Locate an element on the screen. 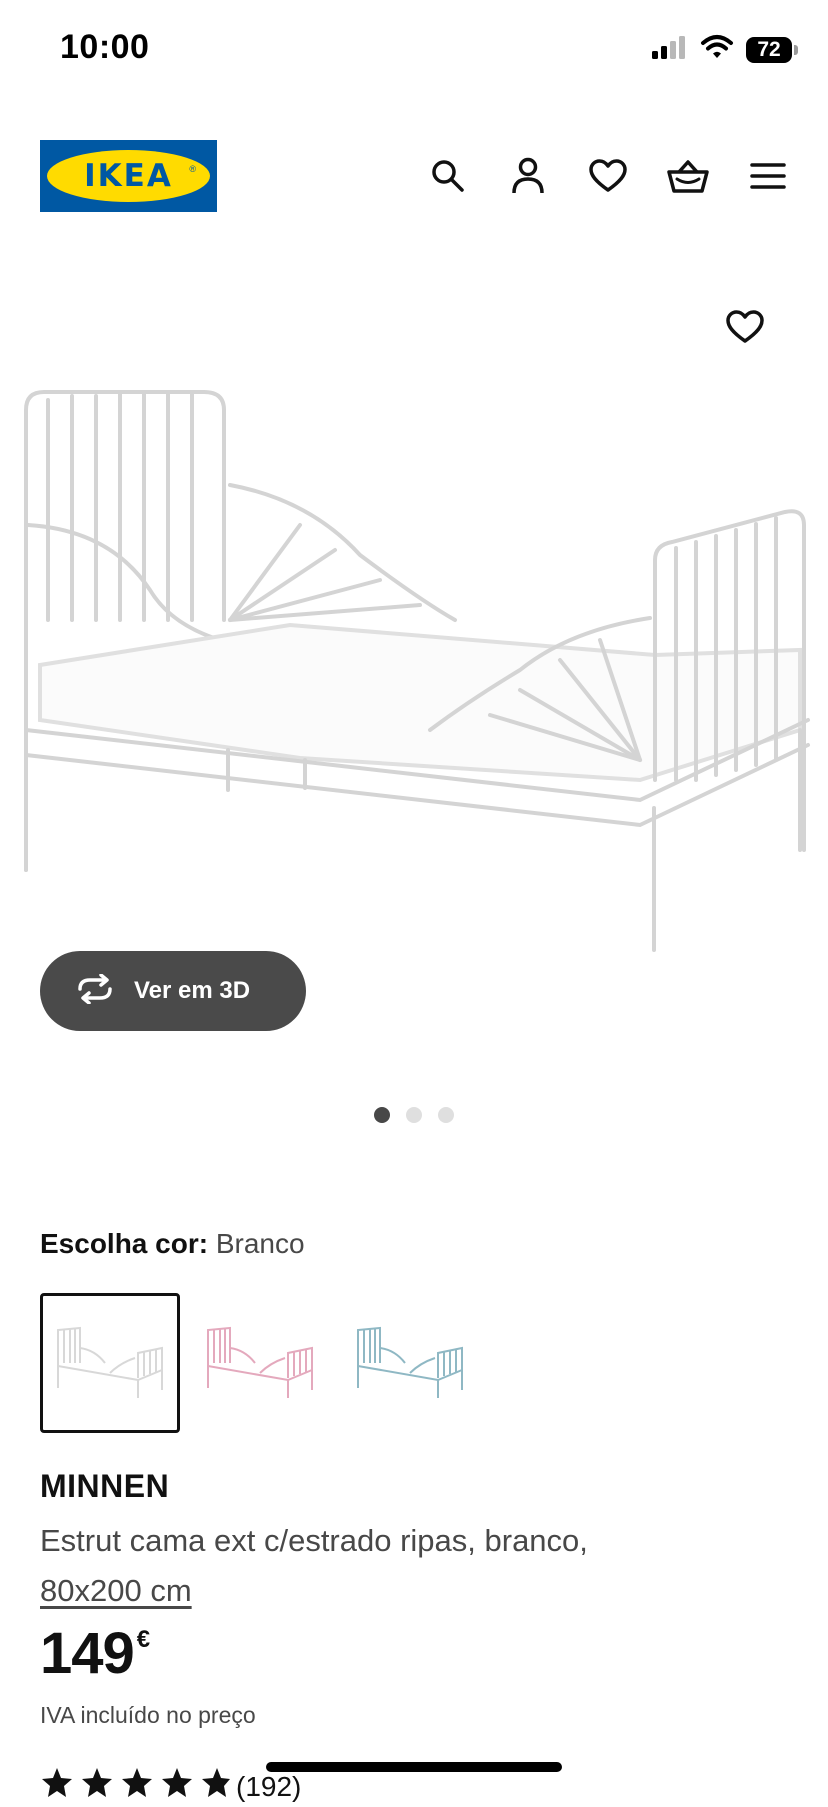 This screenshot has height=1807, width=828. heart-icon is located at coordinates (608, 176).